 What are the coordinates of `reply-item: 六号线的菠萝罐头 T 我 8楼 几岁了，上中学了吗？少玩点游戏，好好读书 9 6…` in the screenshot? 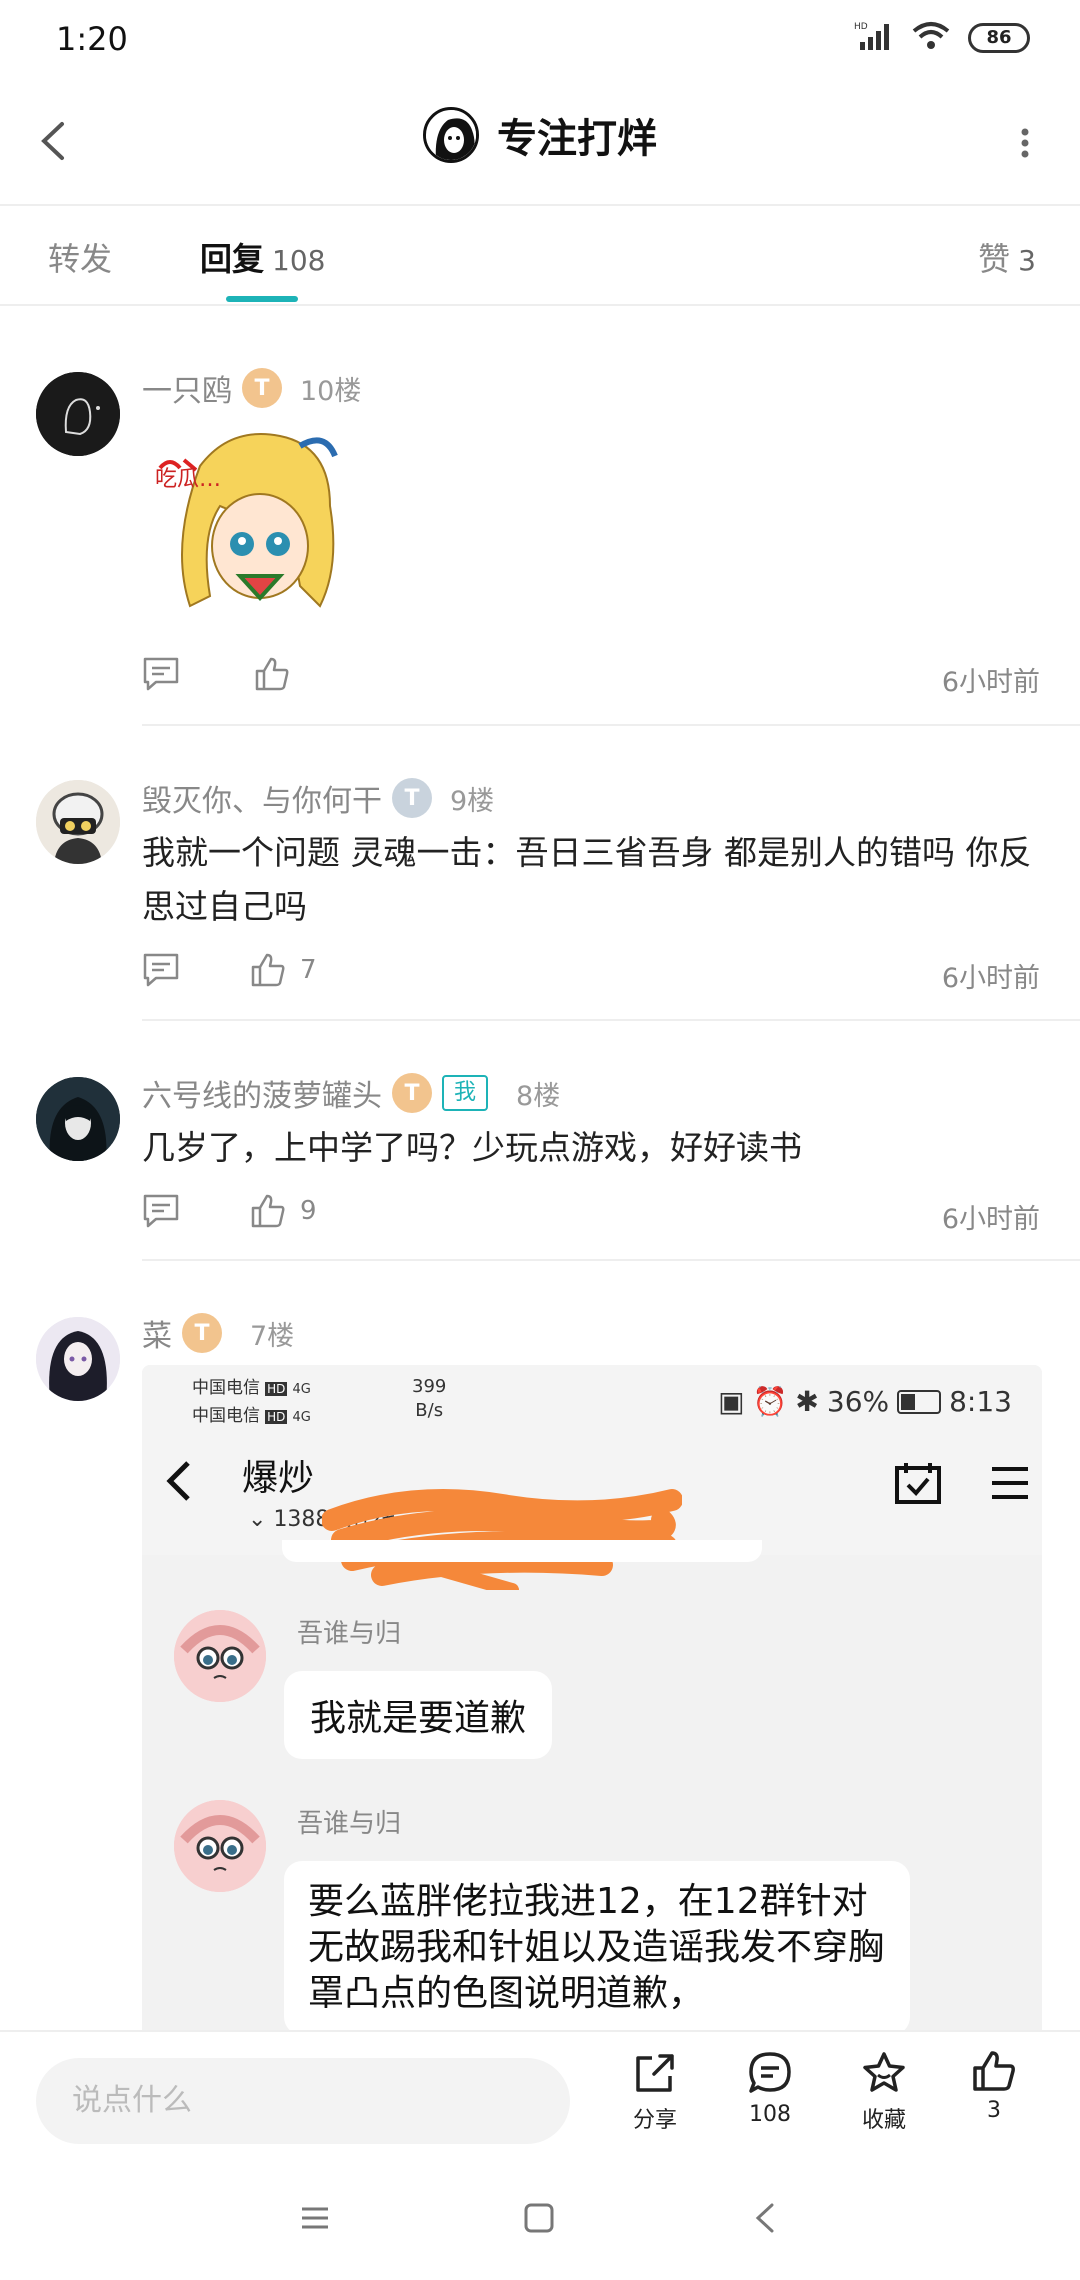 It's located at (540, 1141).